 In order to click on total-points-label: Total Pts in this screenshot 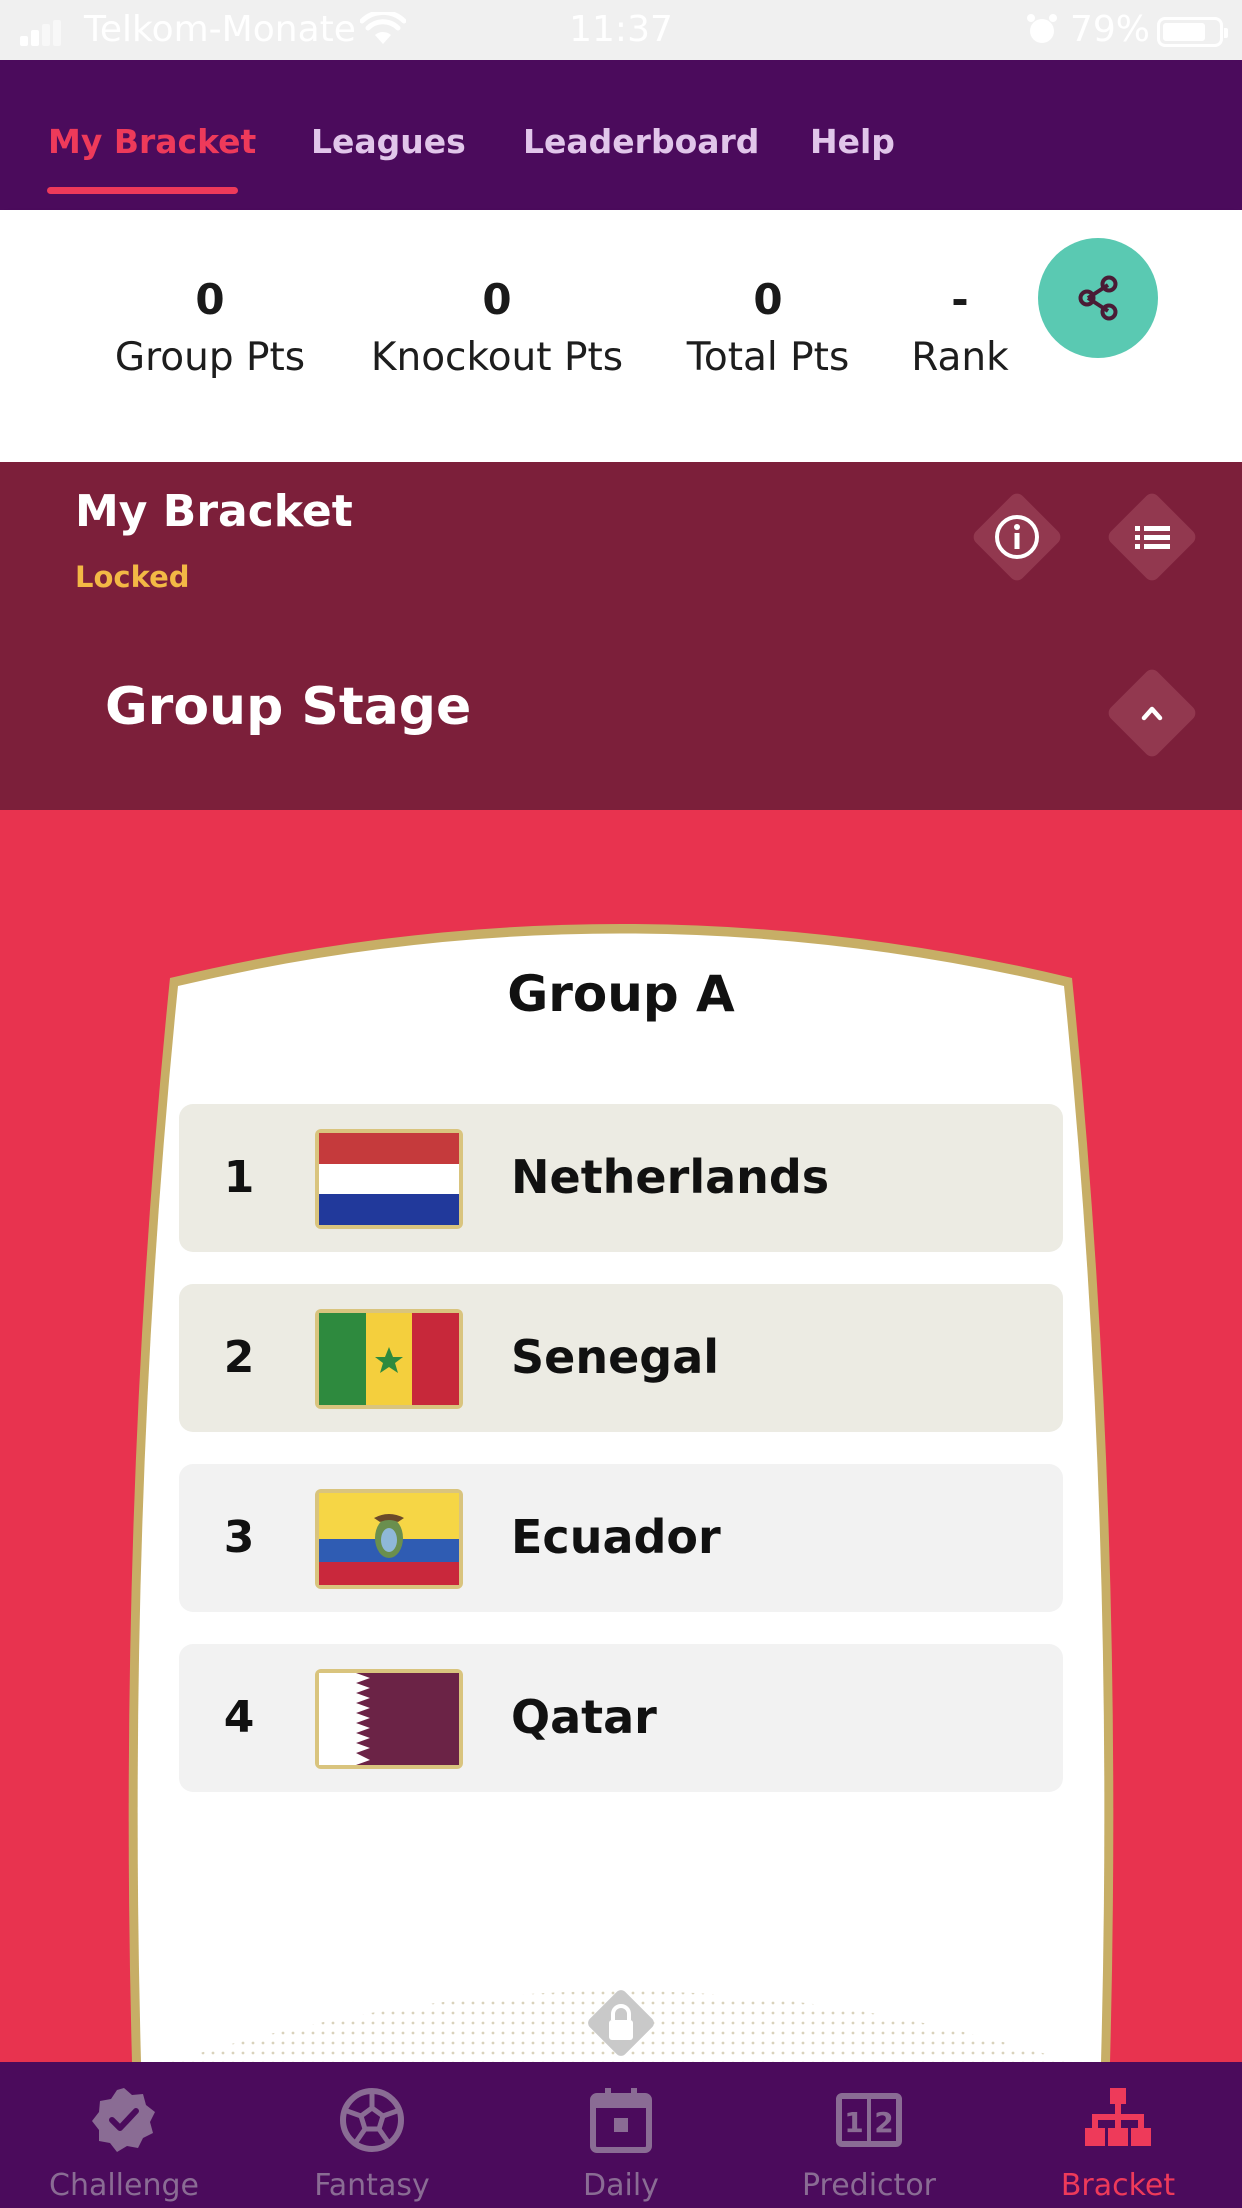, I will do `click(768, 357)`.